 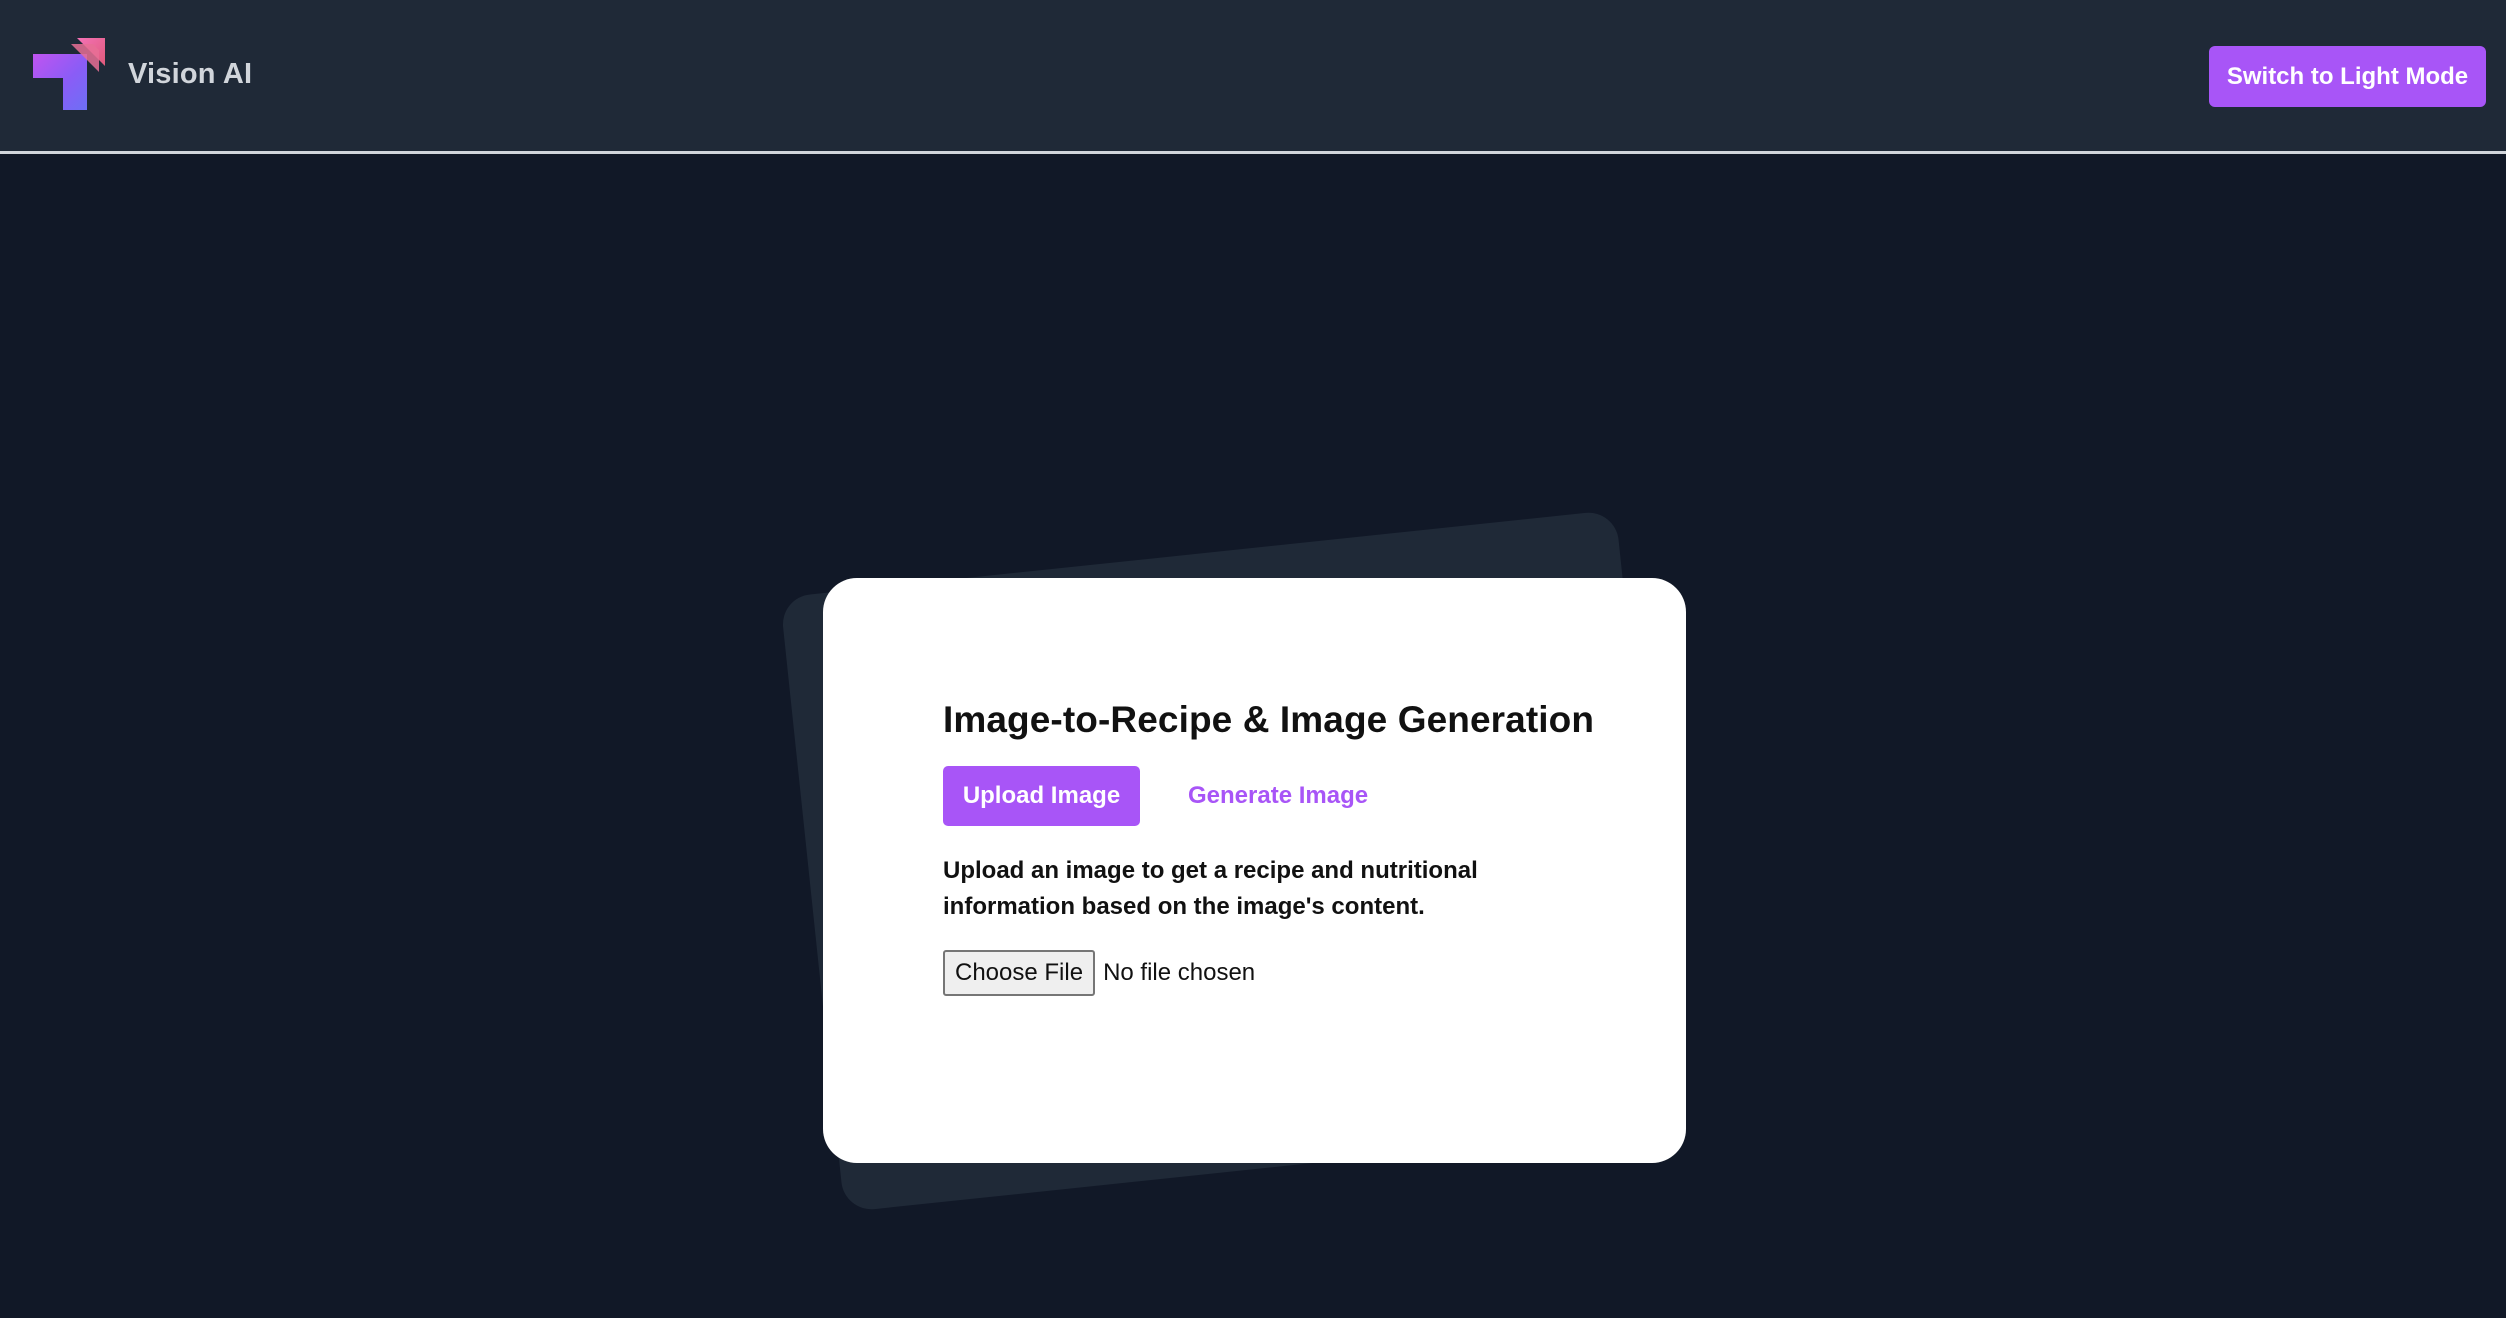 I want to click on tab-upload-image: Upload Image, so click(x=1041, y=796).